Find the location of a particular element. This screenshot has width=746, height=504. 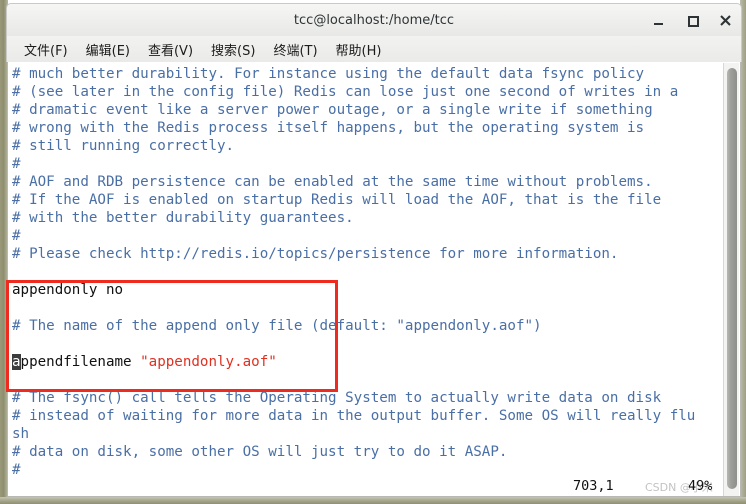

terminal-segment: # still running correctly. is located at coordinates (123, 146).